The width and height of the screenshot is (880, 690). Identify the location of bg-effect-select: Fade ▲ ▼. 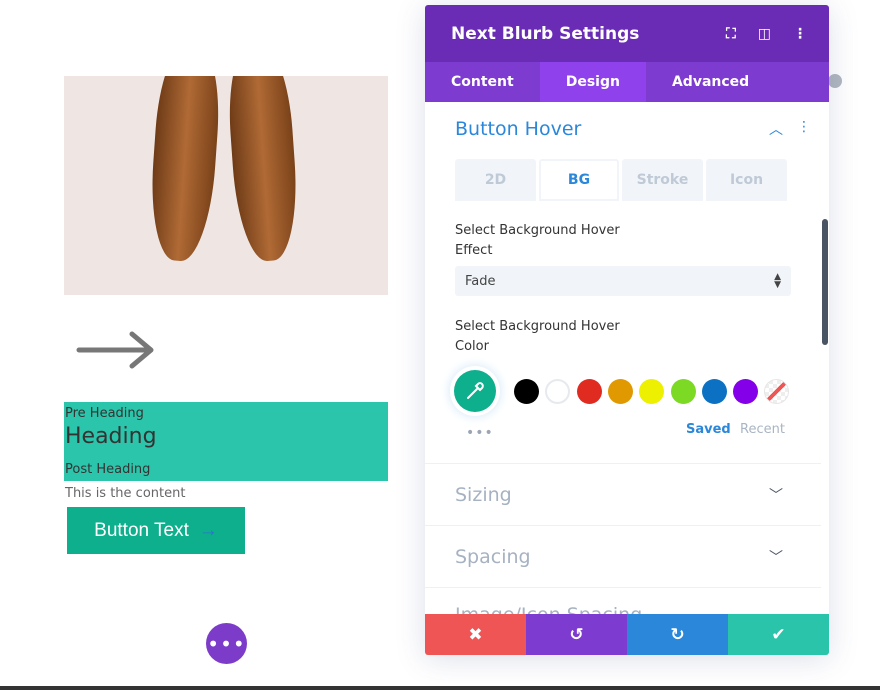
(623, 281).